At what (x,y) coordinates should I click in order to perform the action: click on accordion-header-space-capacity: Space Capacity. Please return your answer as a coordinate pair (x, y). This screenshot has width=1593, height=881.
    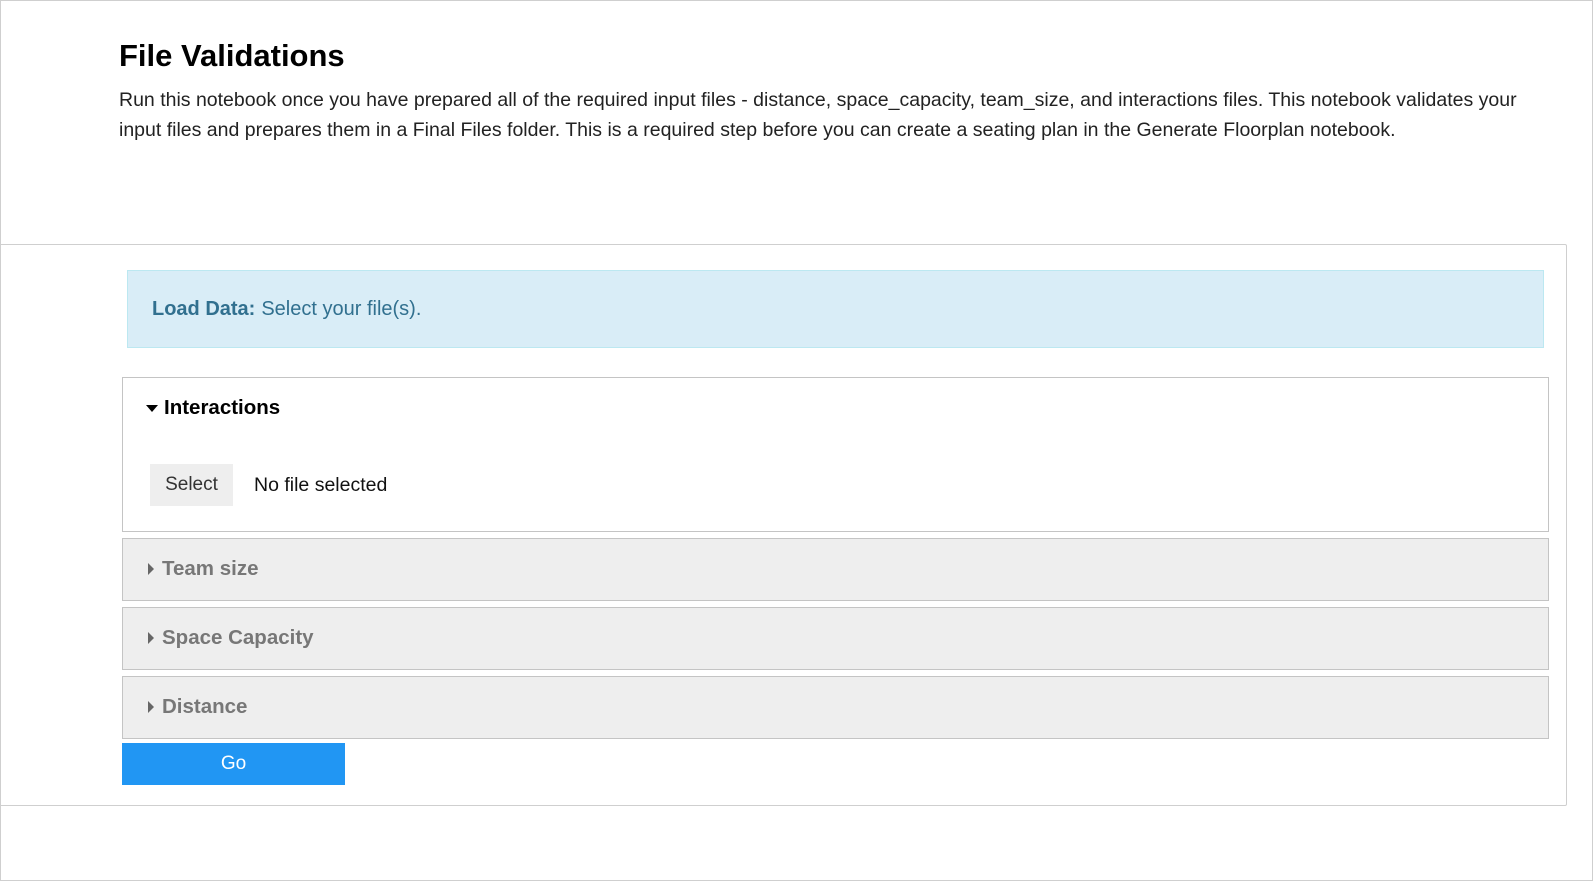
    Looking at the image, I should click on (230, 638).